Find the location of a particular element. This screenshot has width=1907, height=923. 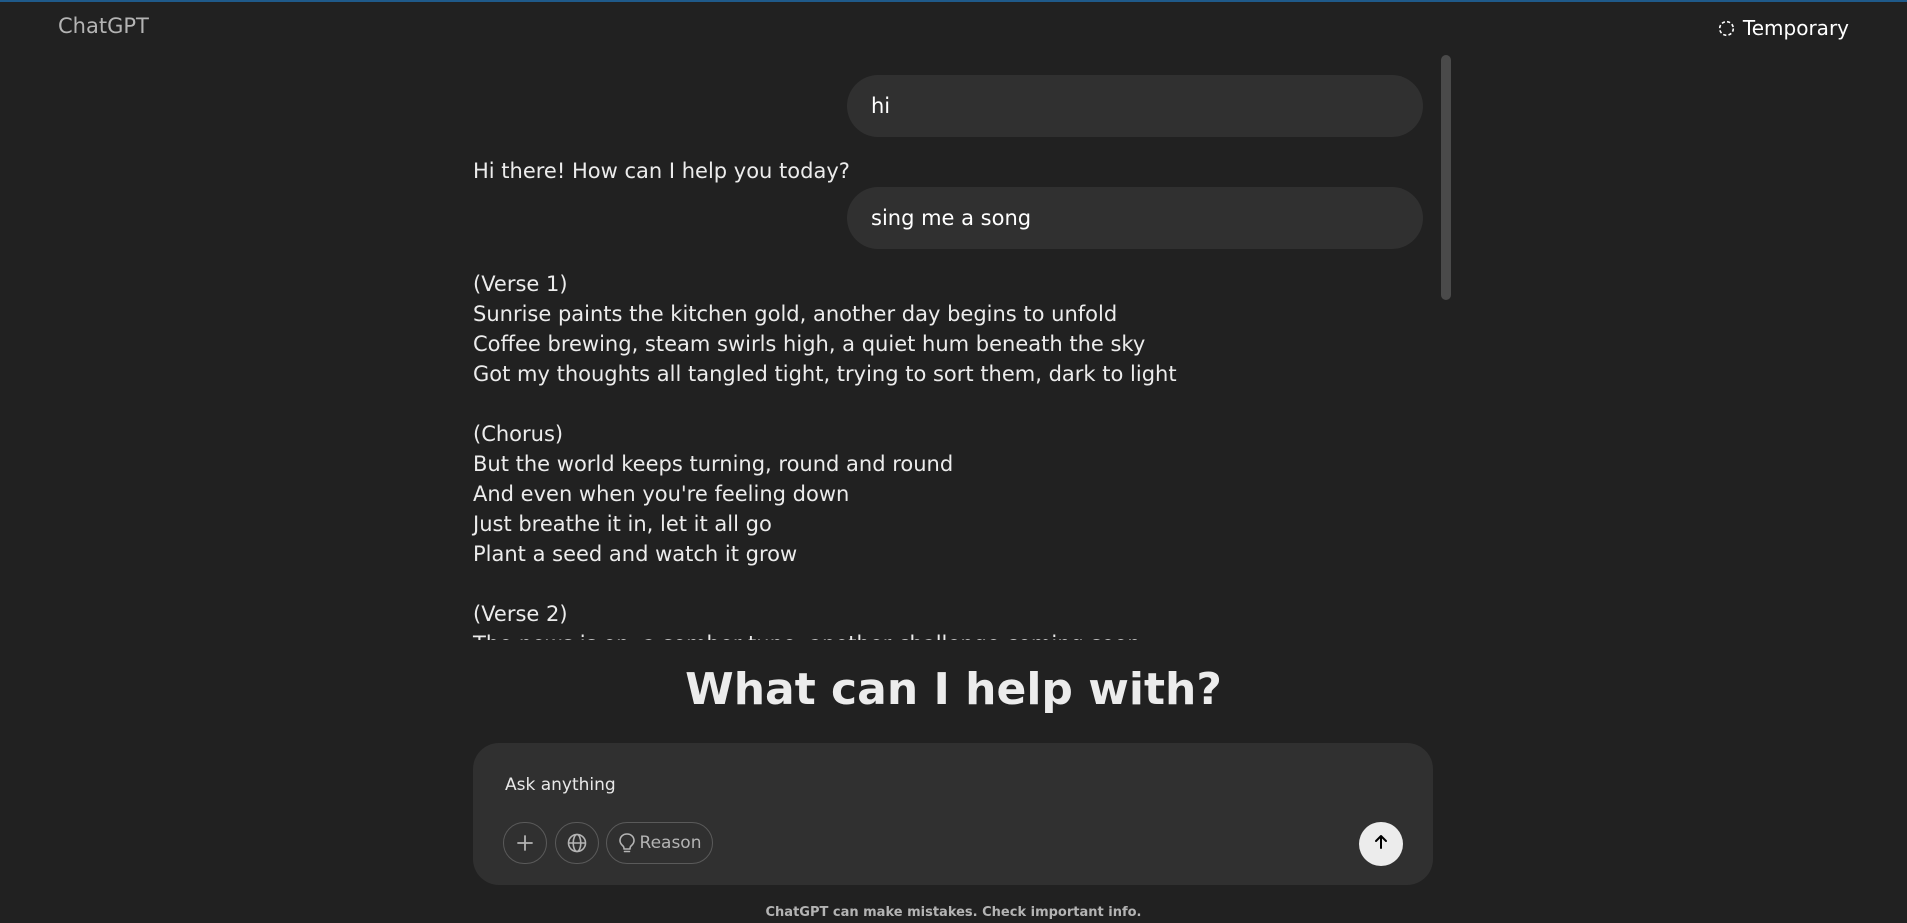

app-title: ChatGPT is located at coordinates (103, 26).